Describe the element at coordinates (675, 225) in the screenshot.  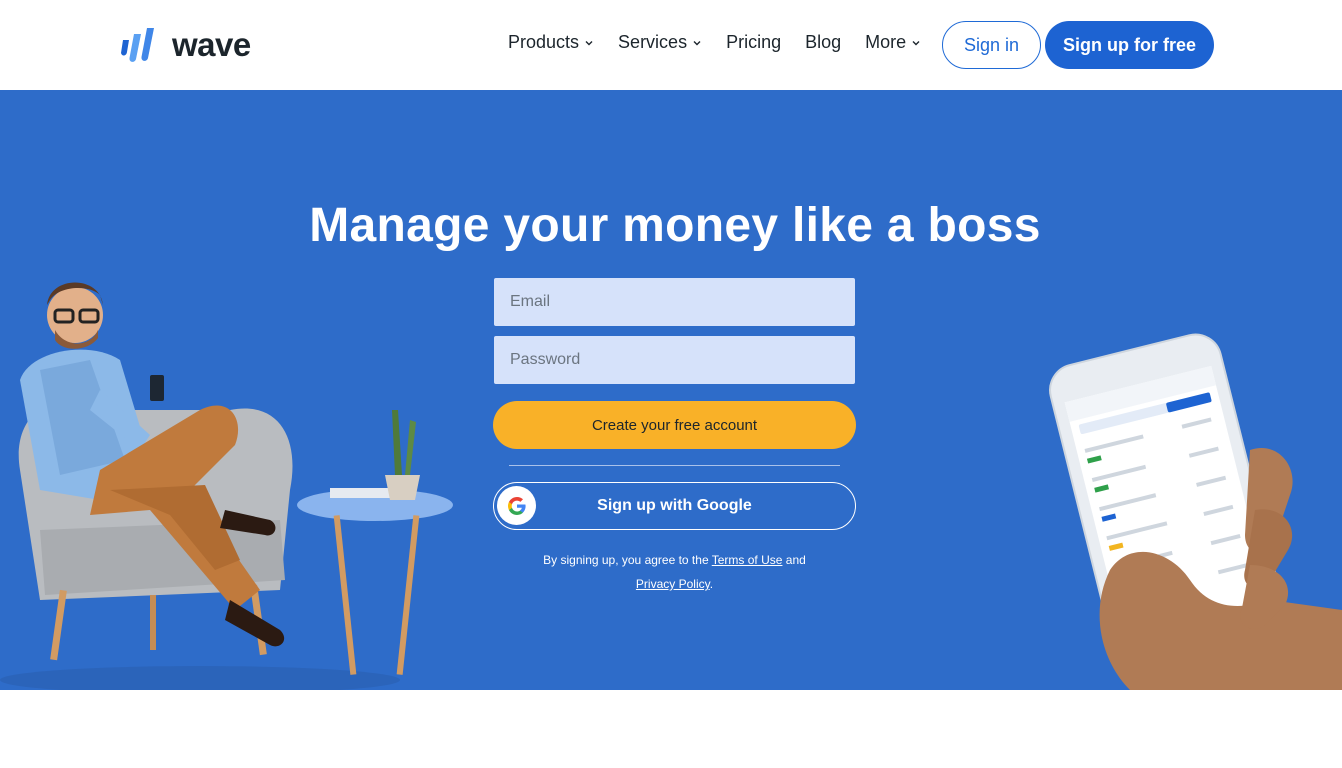
I see `hero-title: Manage your money like a boss` at that location.